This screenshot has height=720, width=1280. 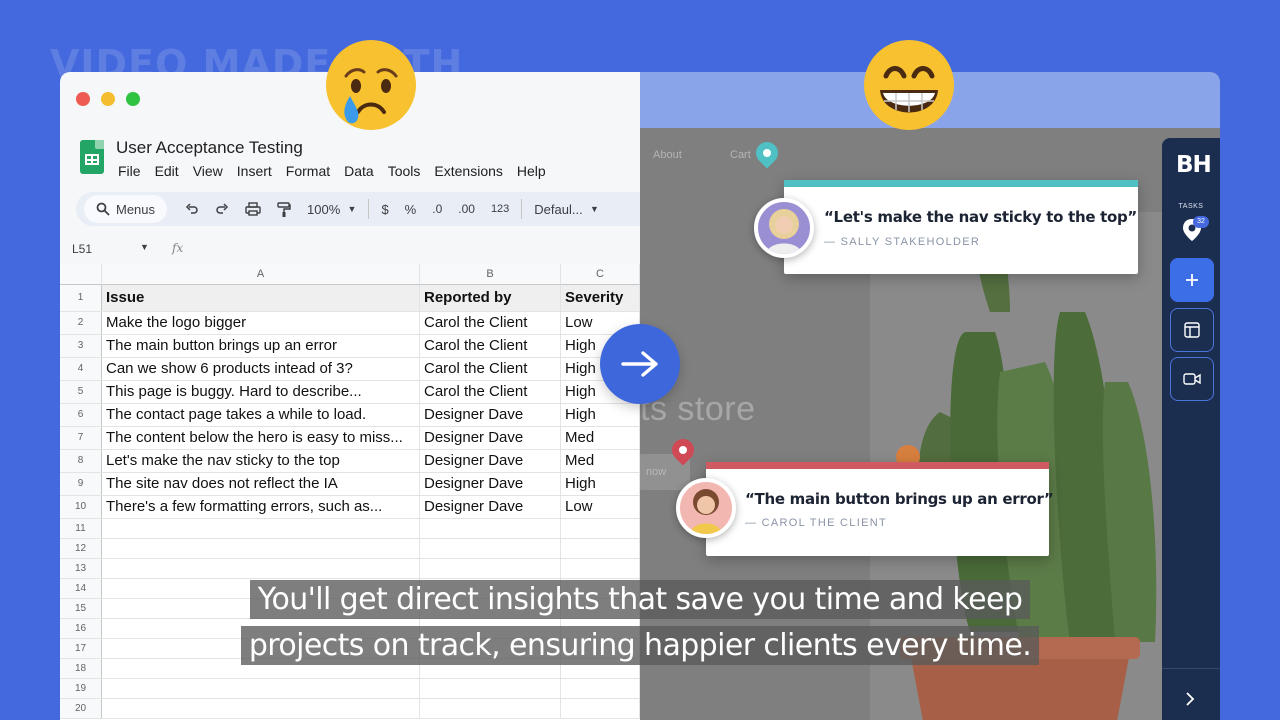 I want to click on card-accent-bar, so click(x=961, y=183).